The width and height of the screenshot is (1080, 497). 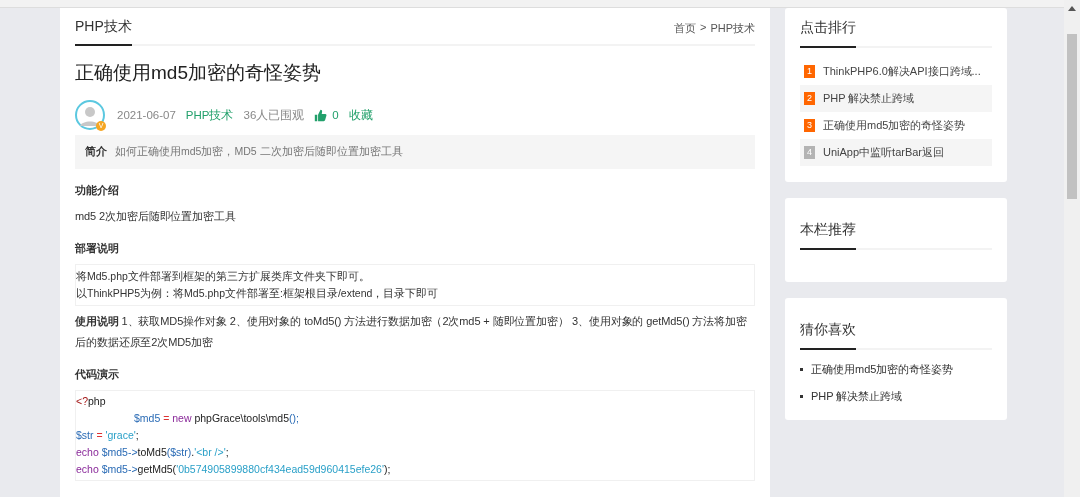 I want to click on note-line: 以ThinkPHP5为例：将Md5.php文件部署至:框架根目录/extend，目录下即可, so click(x=258, y=293).